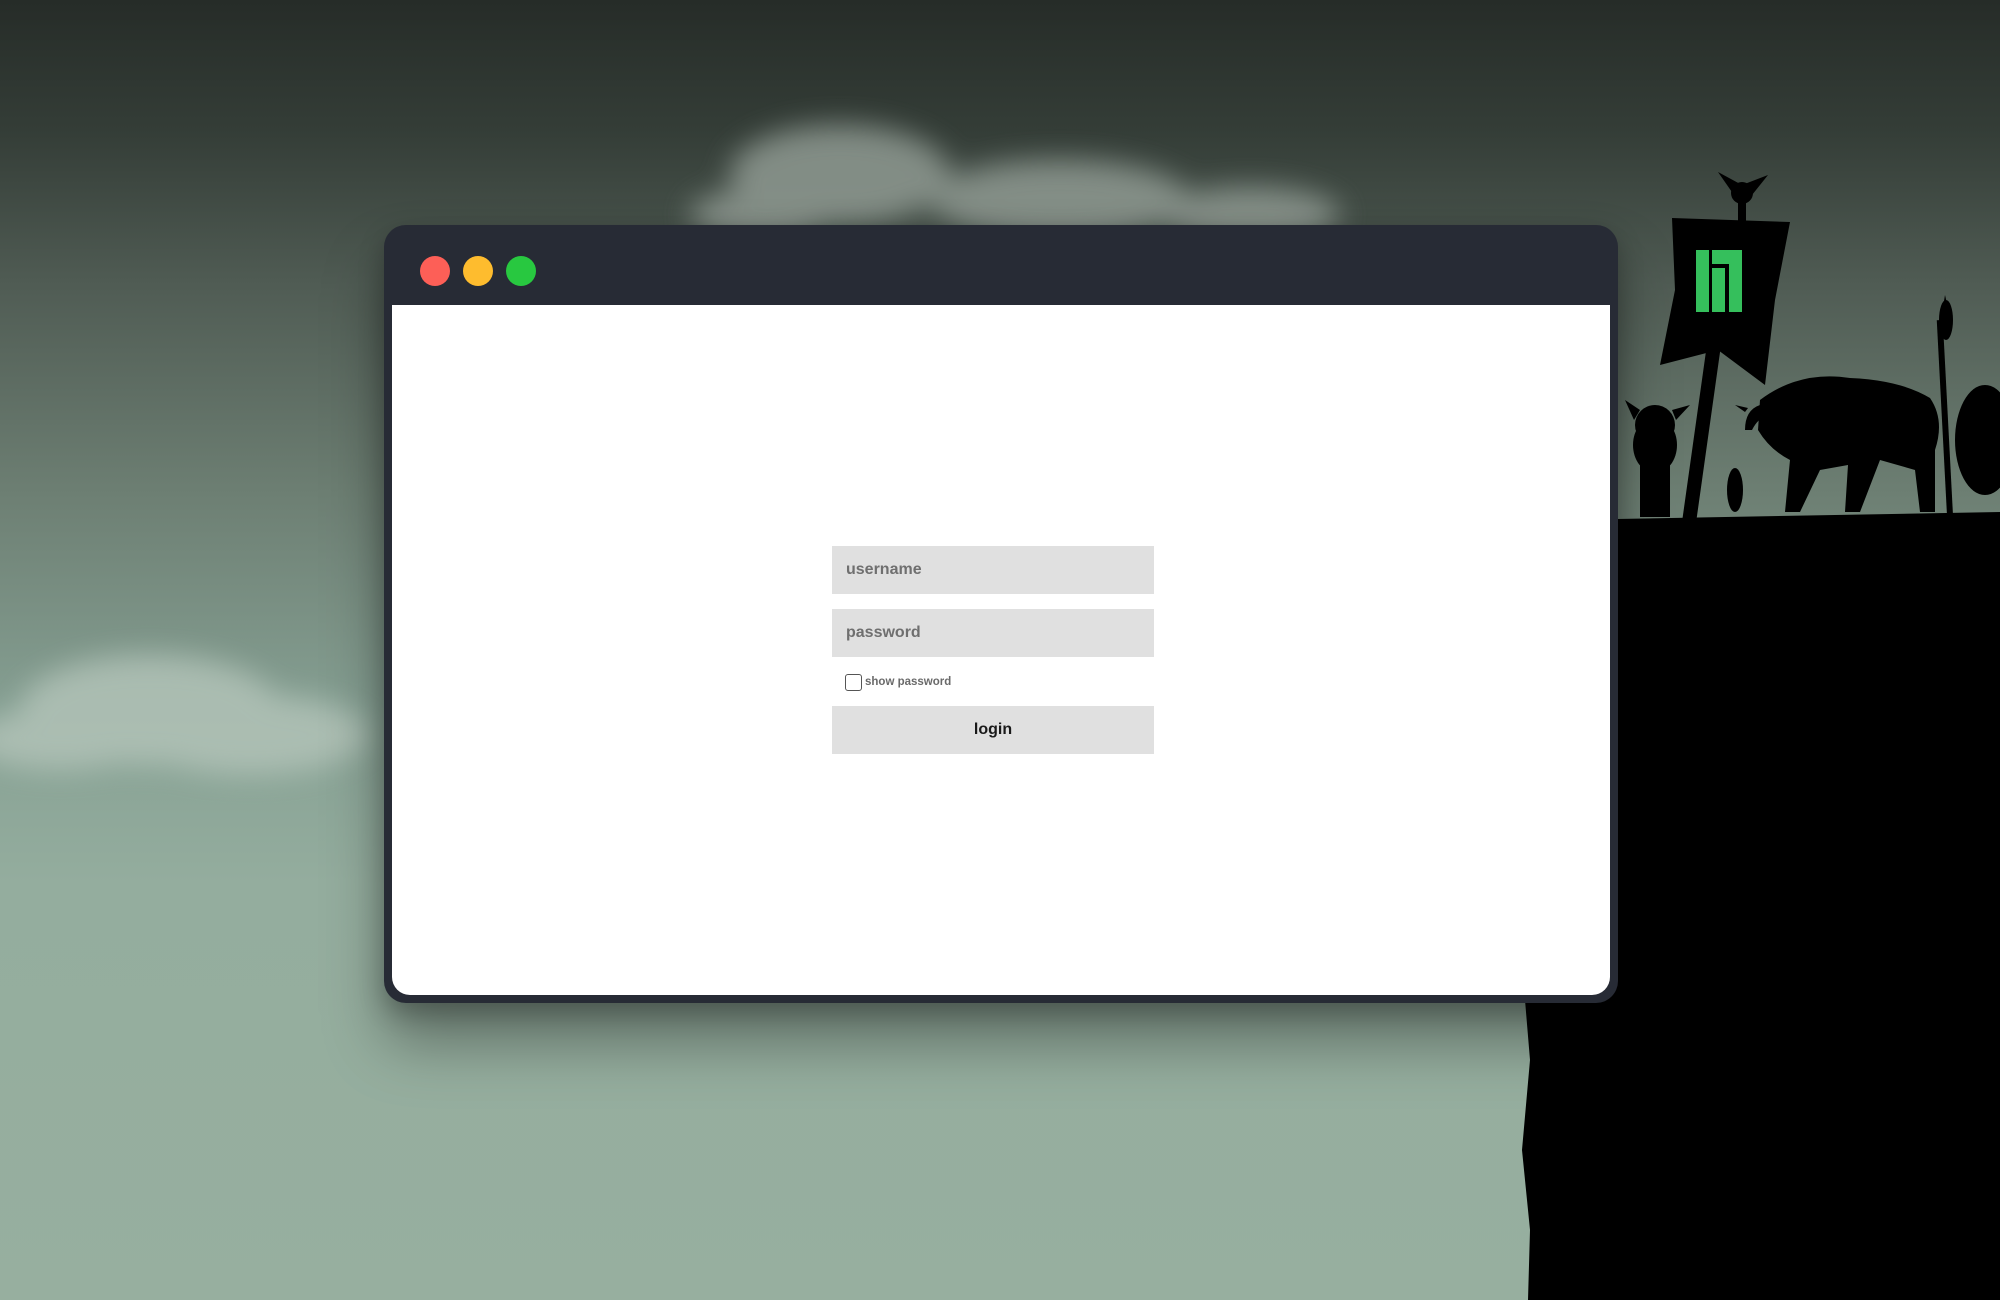 This screenshot has height=1300, width=2000. I want to click on close-window-button, so click(435, 271).